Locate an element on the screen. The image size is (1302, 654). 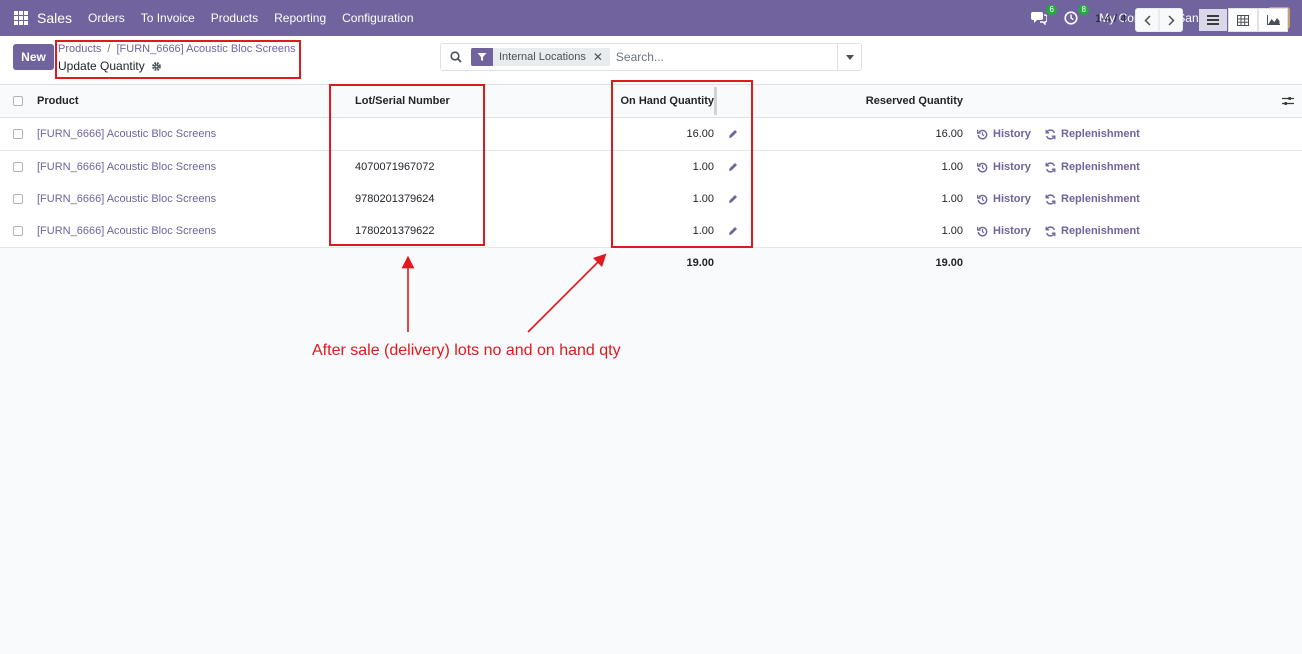
menu-products: Products is located at coordinates (234, 18).